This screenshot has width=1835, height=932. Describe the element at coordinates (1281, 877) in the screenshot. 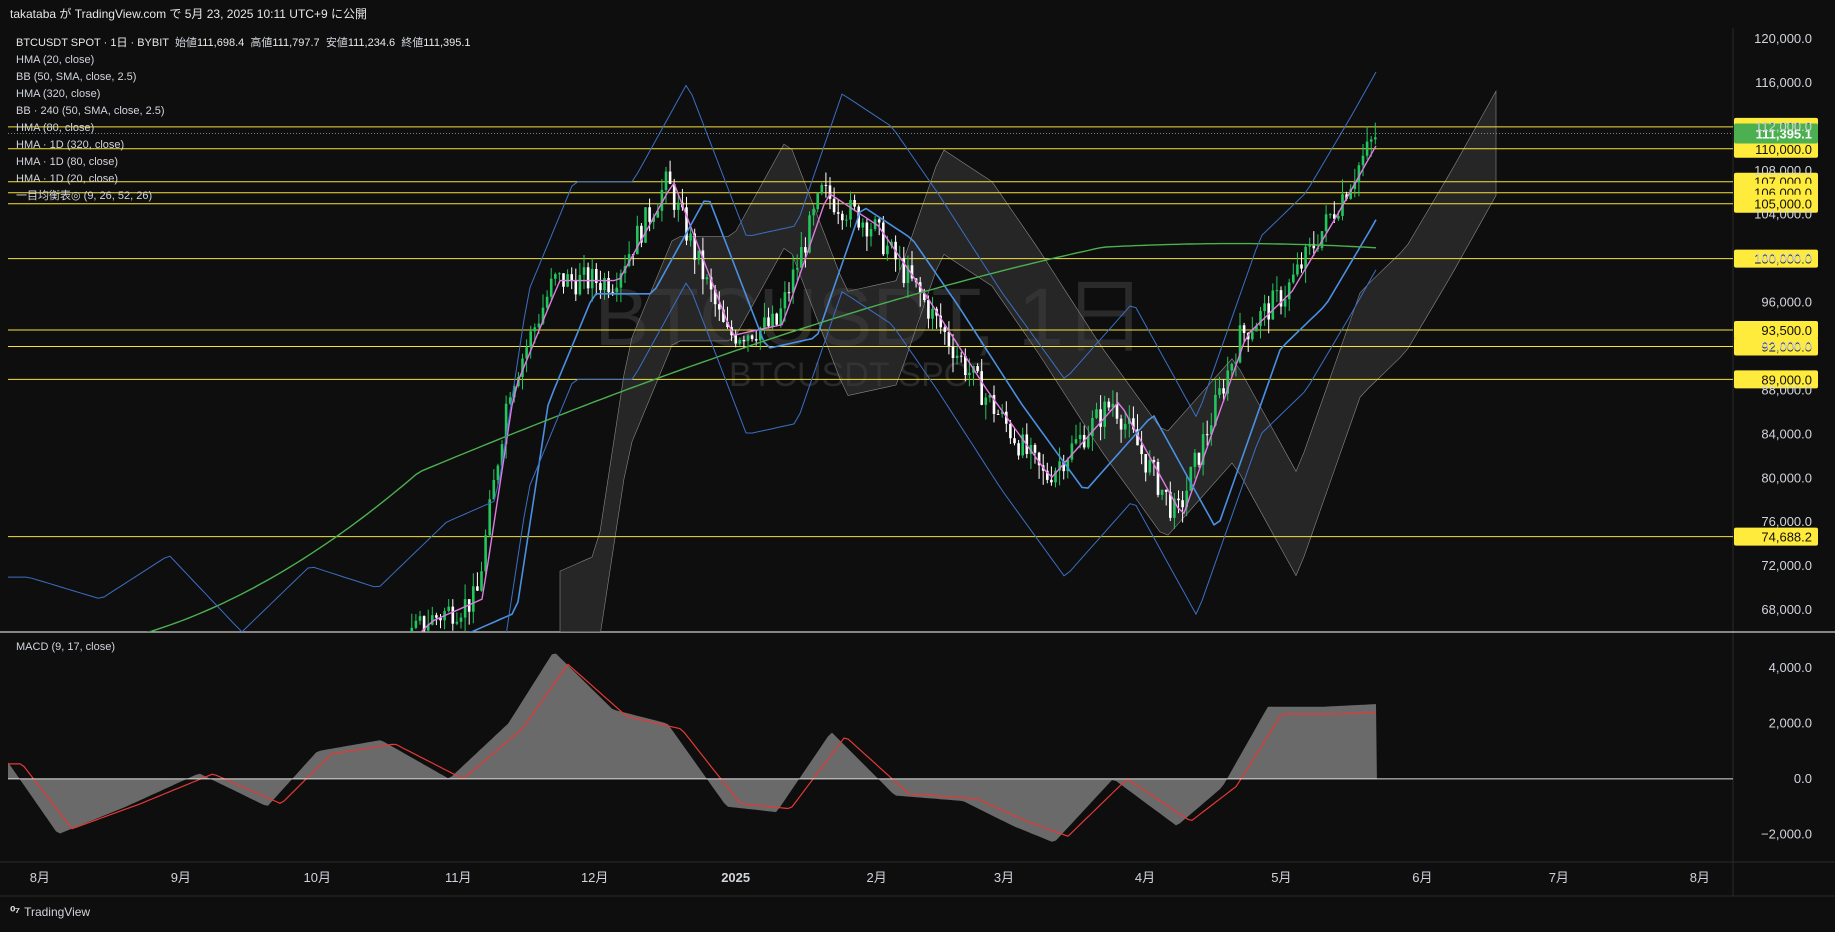

I see `time-tick-label: 5月` at that location.